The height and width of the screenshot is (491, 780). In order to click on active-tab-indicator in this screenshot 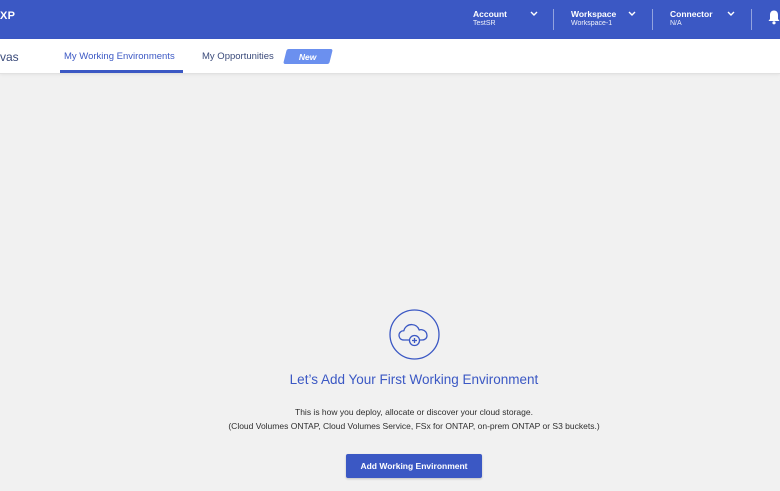, I will do `click(121, 71)`.